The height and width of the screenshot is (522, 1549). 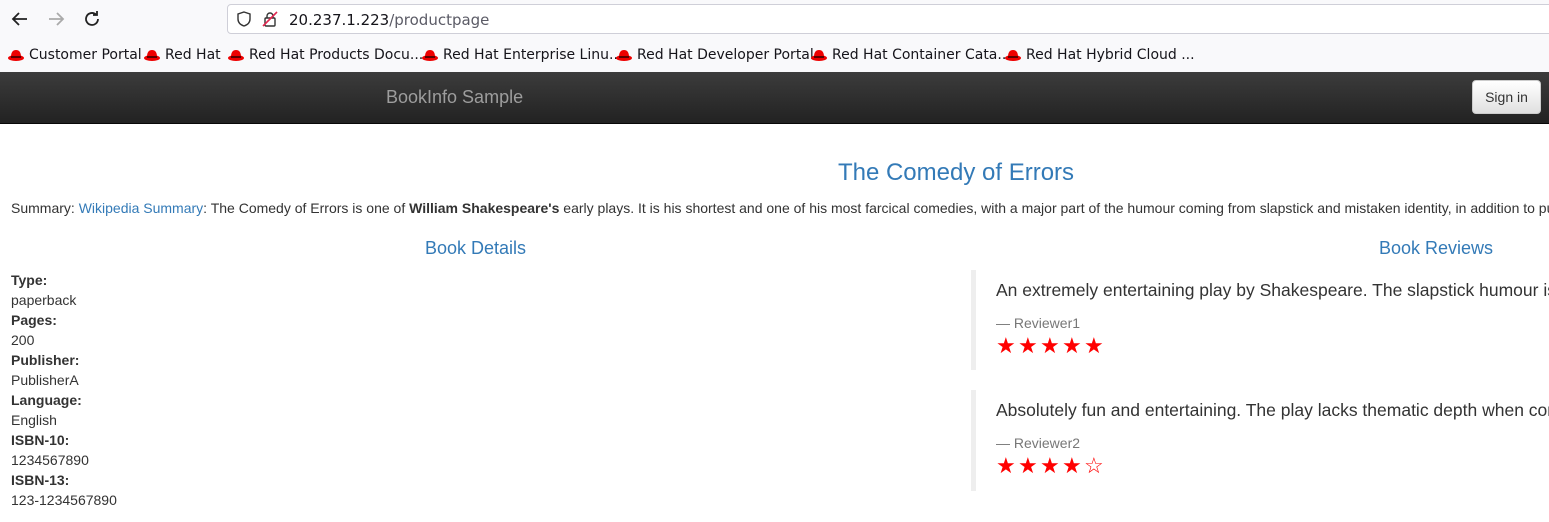 I want to click on insecure-lock-icon, so click(x=270, y=19).